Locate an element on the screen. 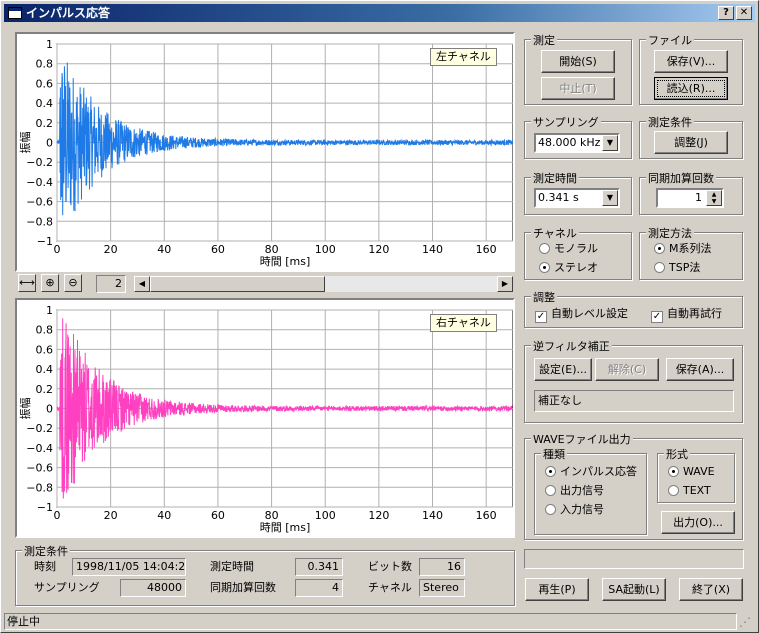  input-signal-radio: 入力信号 is located at coordinates (574, 509).